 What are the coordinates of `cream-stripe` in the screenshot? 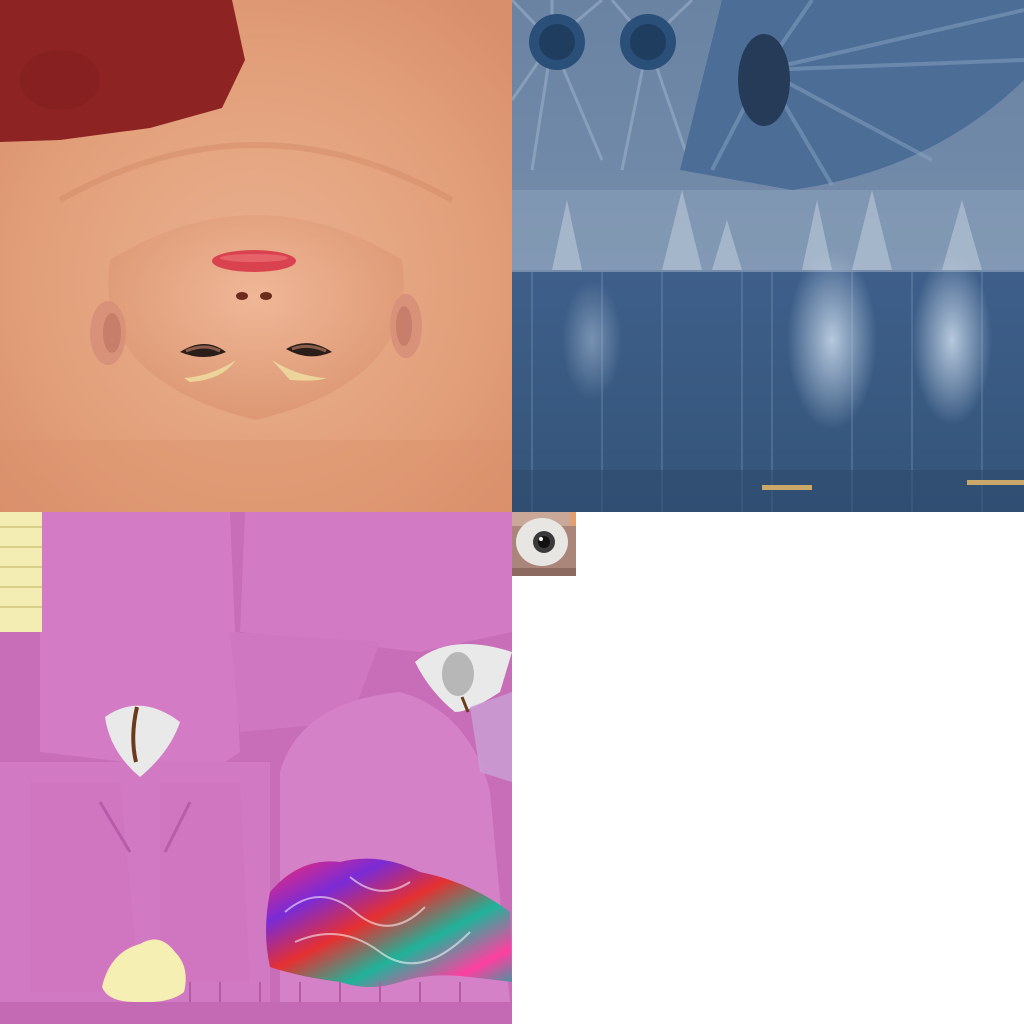 It's located at (21, 572).